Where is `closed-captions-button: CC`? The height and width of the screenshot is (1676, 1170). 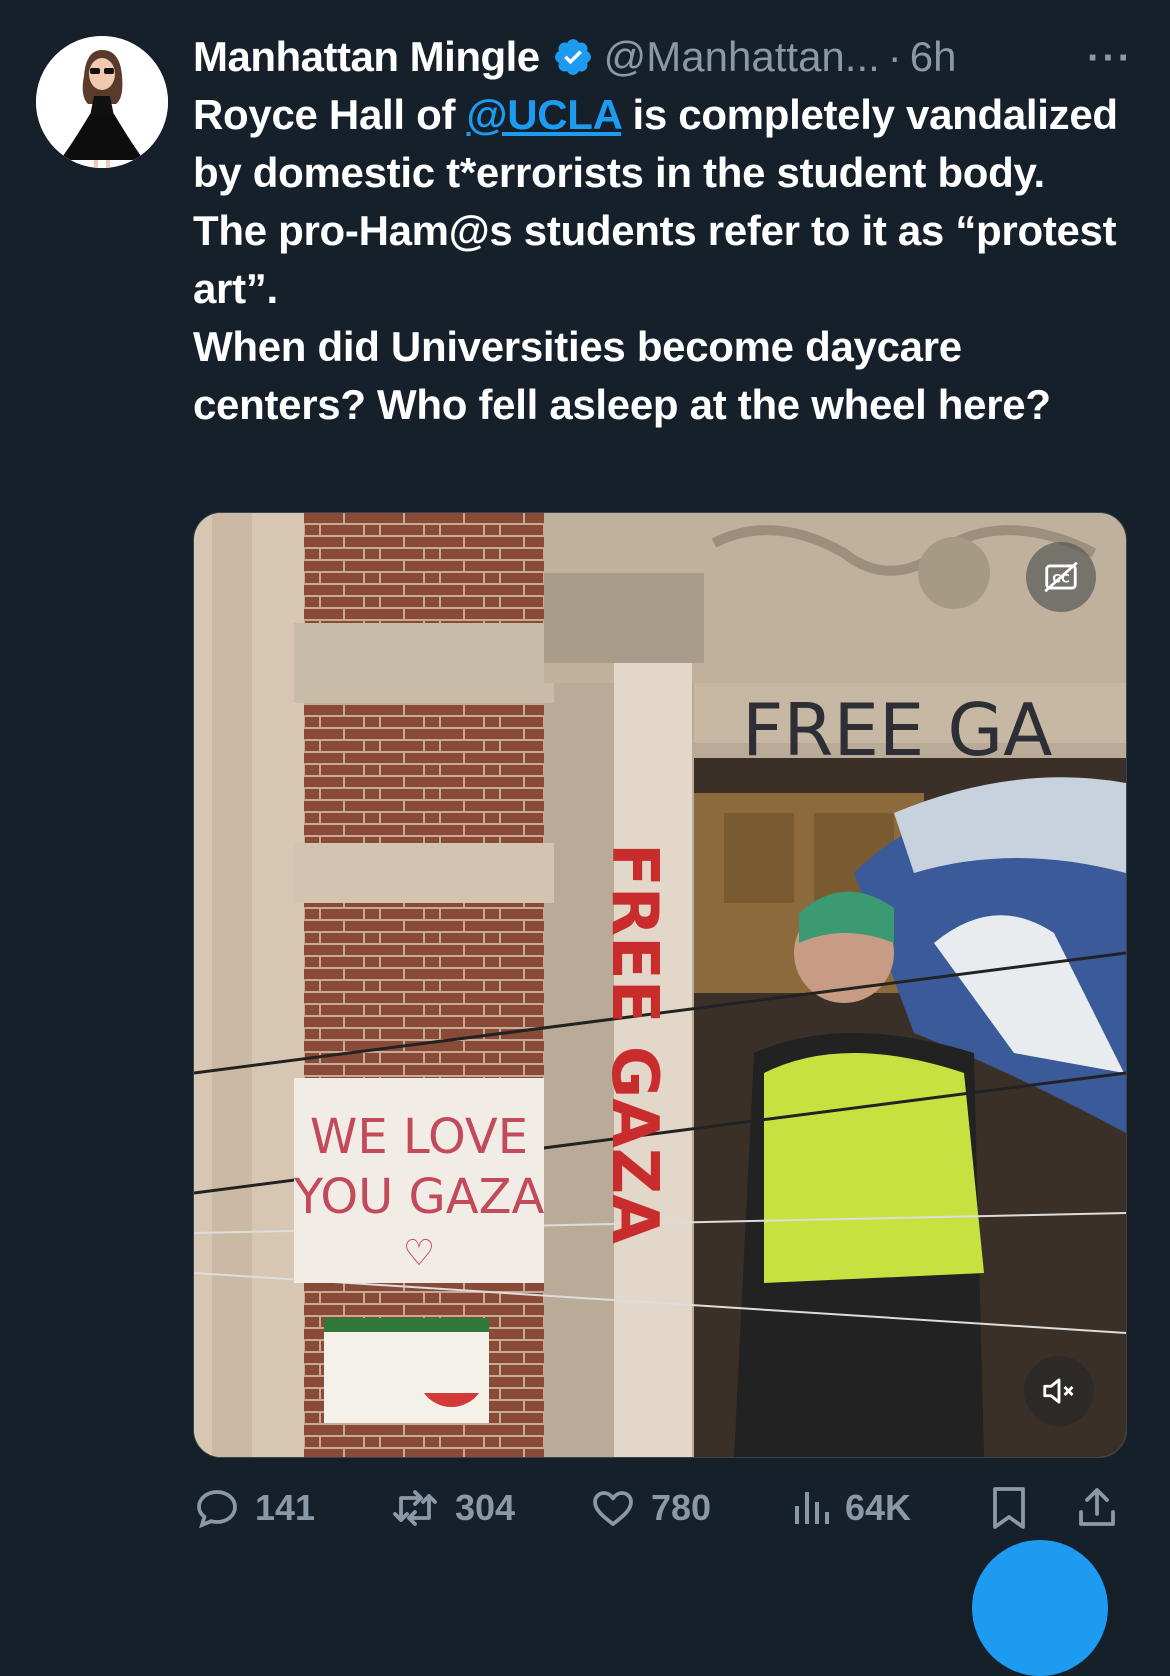
closed-captions-button: CC is located at coordinates (1061, 577).